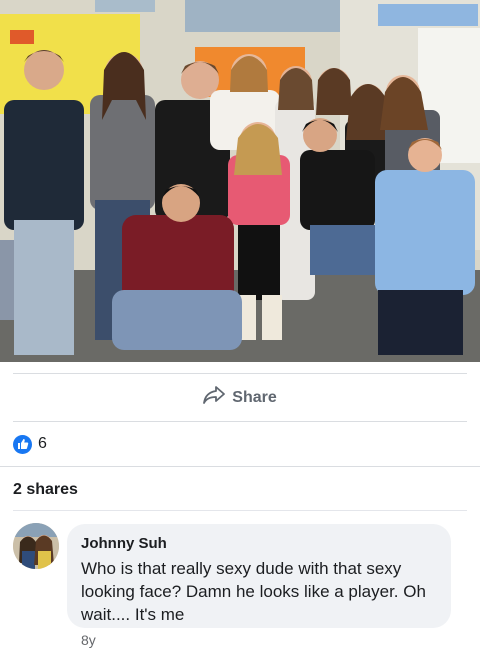  What do you see at coordinates (22, 444) in the screenshot?
I see `like-thumb-icon` at bounding box center [22, 444].